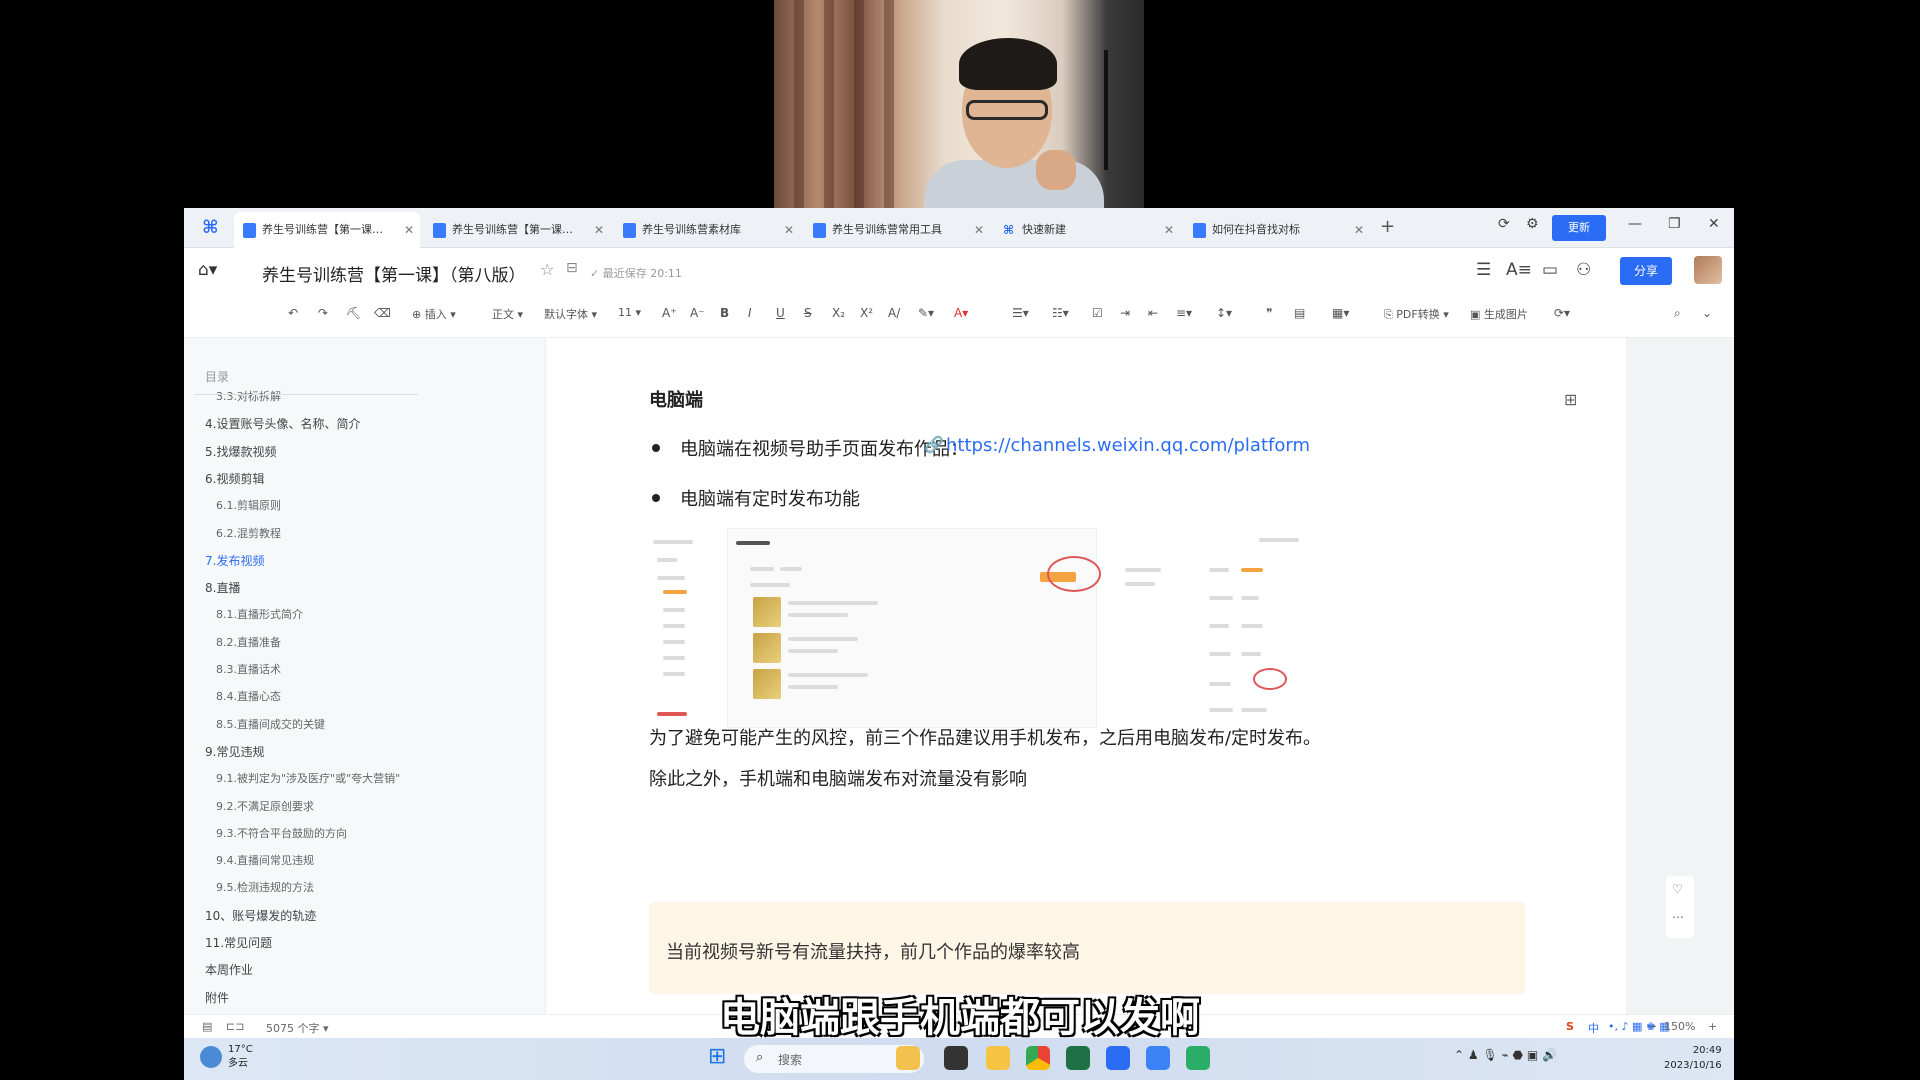 The width and height of the screenshot is (1920, 1080). Describe the element at coordinates (229, 969) in the screenshot. I see `toc-item: 本周作业` at that location.